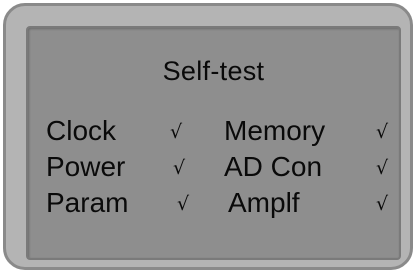 The height and width of the screenshot is (275, 418). Describe the element at coordinates (213, 71) in the screenshot. I see `screen-title: Self-test` at that location.